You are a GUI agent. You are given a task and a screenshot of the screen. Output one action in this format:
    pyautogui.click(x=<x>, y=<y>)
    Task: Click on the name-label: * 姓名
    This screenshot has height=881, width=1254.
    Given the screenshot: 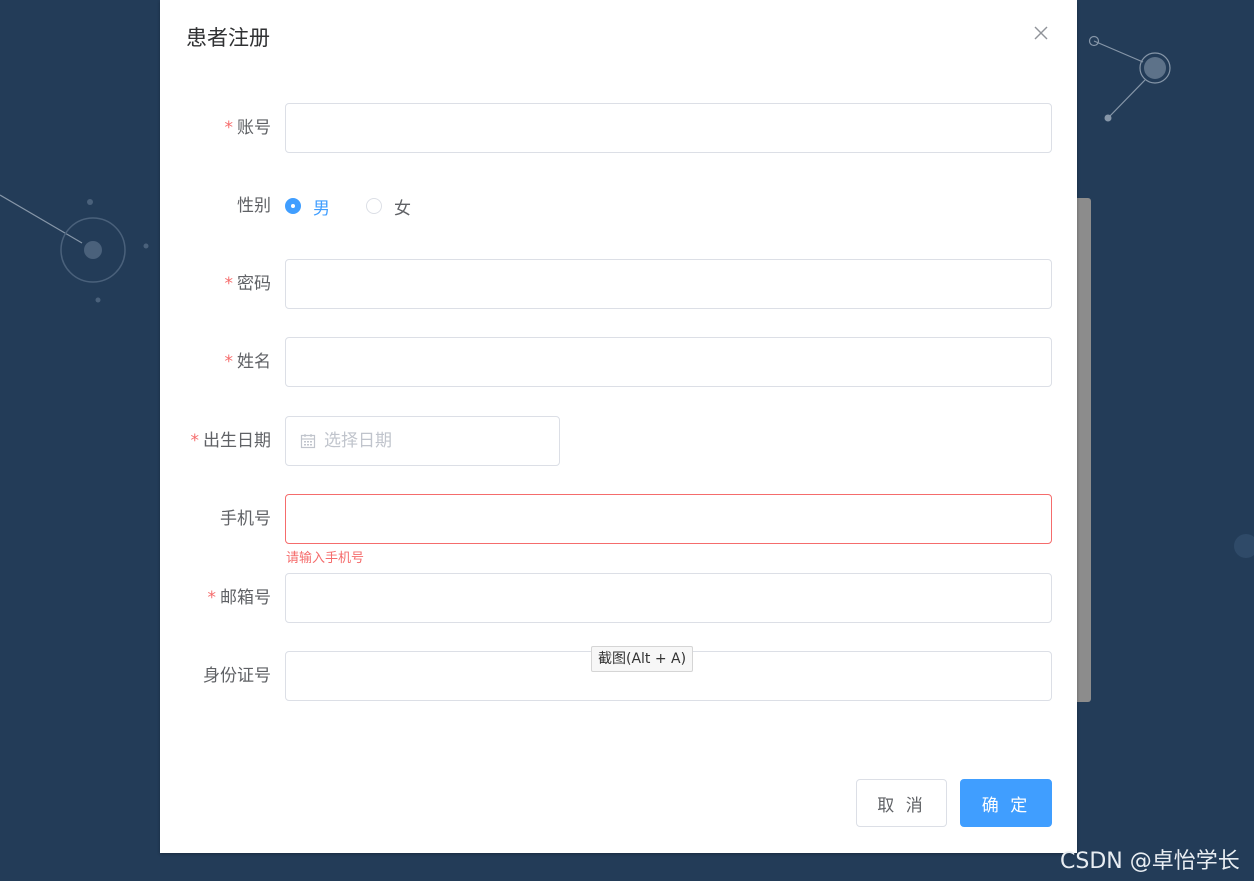 What is the action you would take?
    pyautogui.click(x=248, y=362)
    